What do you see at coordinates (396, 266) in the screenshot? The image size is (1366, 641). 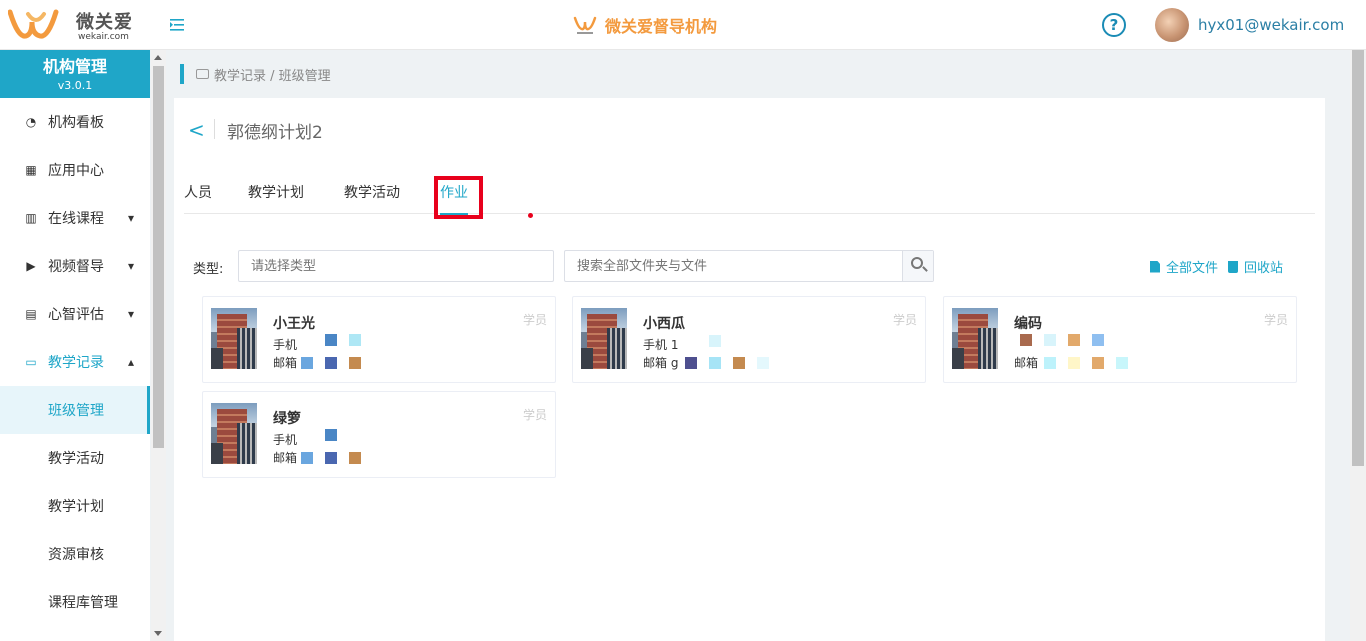 I see `type-select` at bounding box center [396, 266].